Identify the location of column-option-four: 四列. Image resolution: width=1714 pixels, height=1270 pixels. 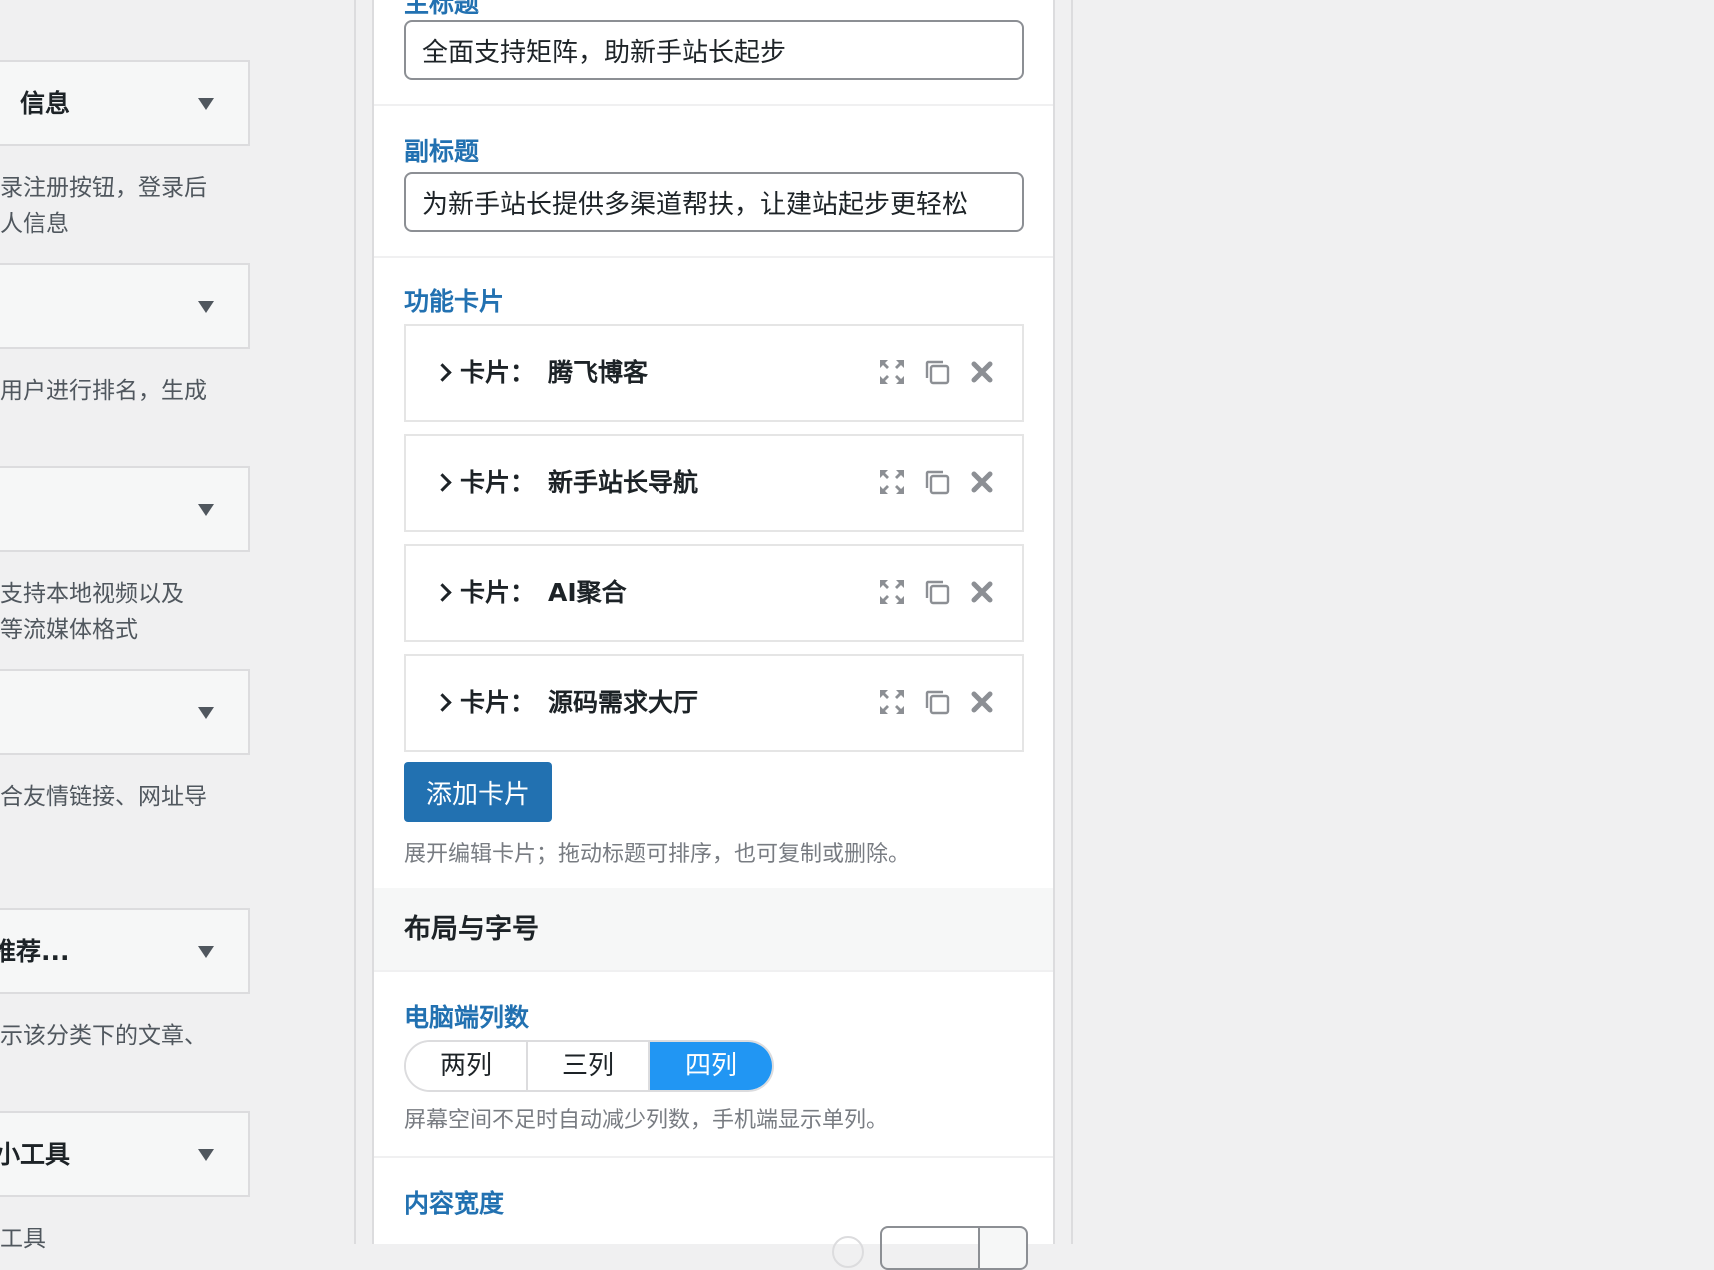
(711, 1066).